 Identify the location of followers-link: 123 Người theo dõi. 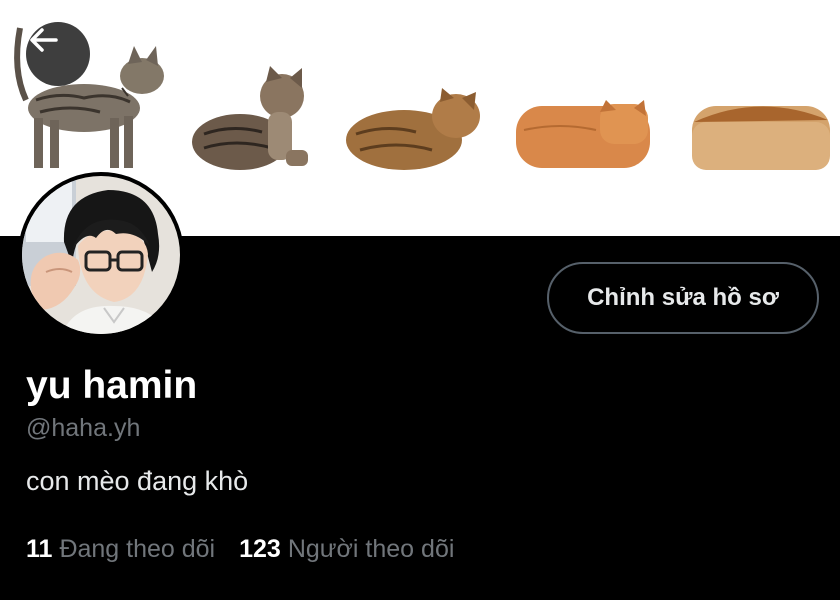
(346, 549).